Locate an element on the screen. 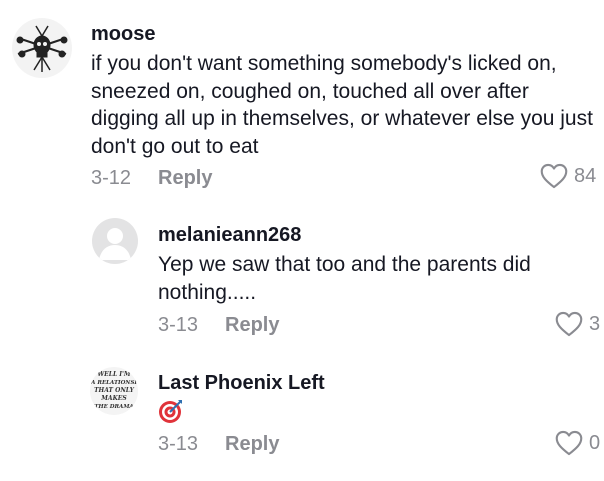 The height and width of the screenshot is (481, 604). svg-text: THE DRAMA is located at coordinates (113, 407).